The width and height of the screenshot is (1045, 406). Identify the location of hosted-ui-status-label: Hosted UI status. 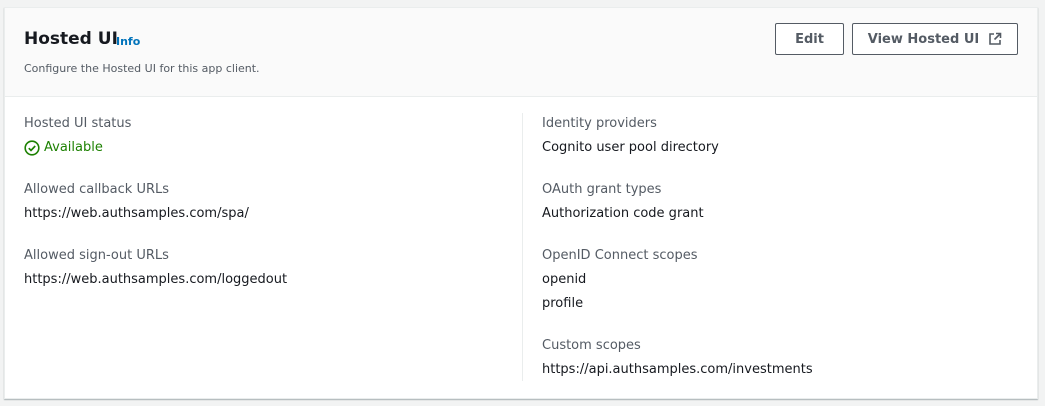
(78, 123).